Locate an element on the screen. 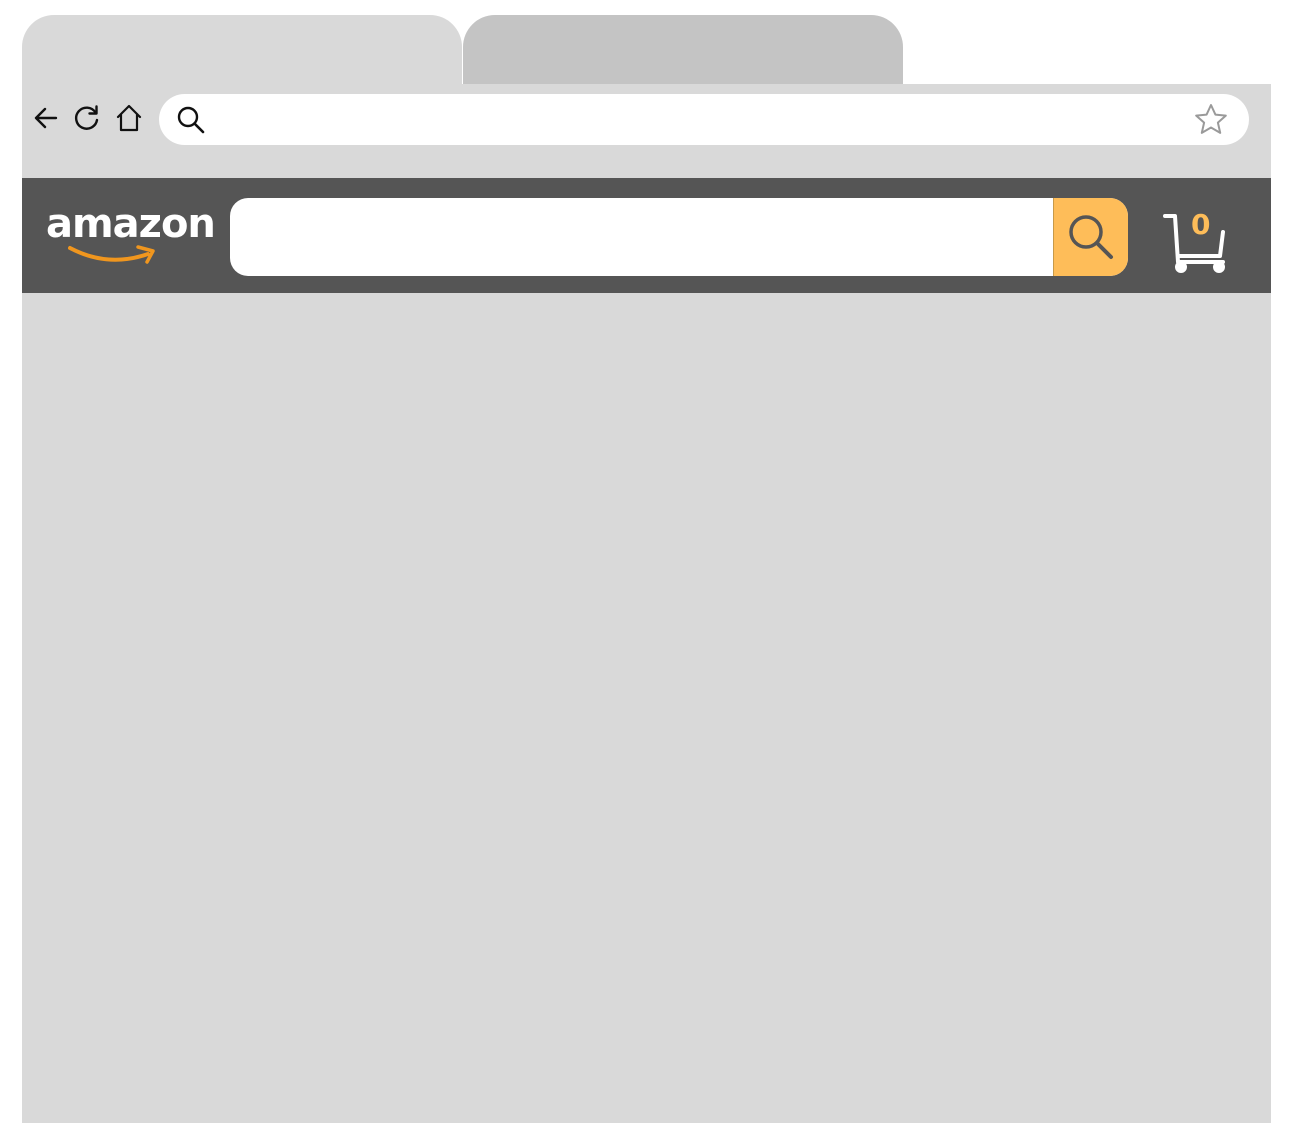 The image size is (1294, 1123). address-bar is located at coordinates (704, 119).